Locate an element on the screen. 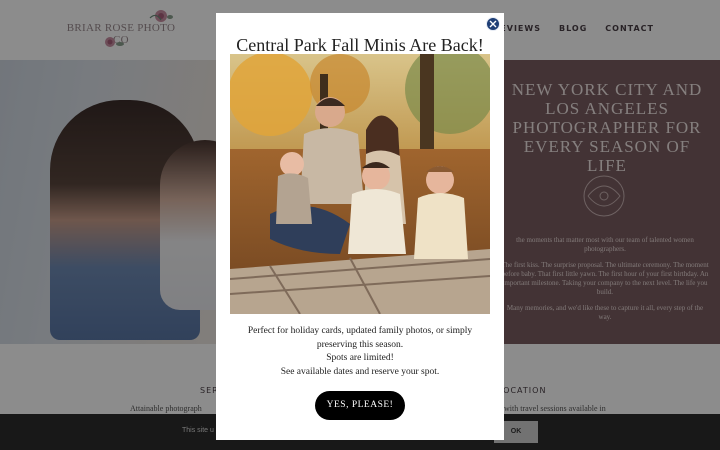  yes-please-button: YES, PLEASE! is located at coordinates (360, 405).